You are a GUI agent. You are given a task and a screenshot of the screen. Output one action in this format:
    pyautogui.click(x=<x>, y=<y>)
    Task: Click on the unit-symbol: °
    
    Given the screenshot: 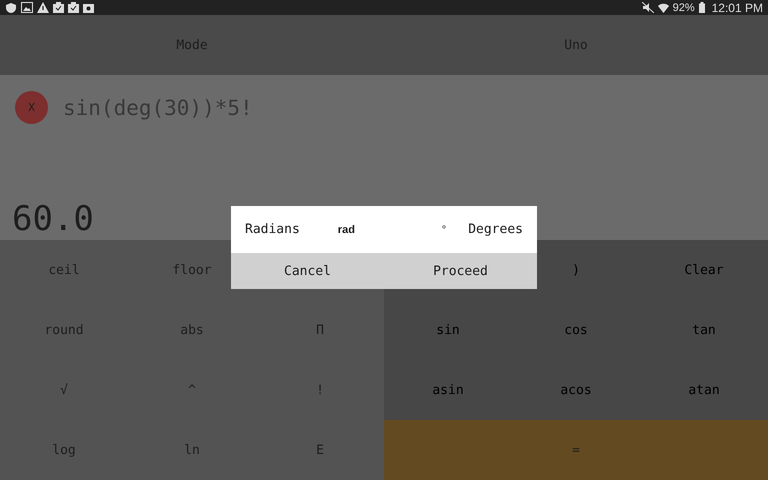 What is the action you would take?
    pyautogui.click(x=444, y=230)
    